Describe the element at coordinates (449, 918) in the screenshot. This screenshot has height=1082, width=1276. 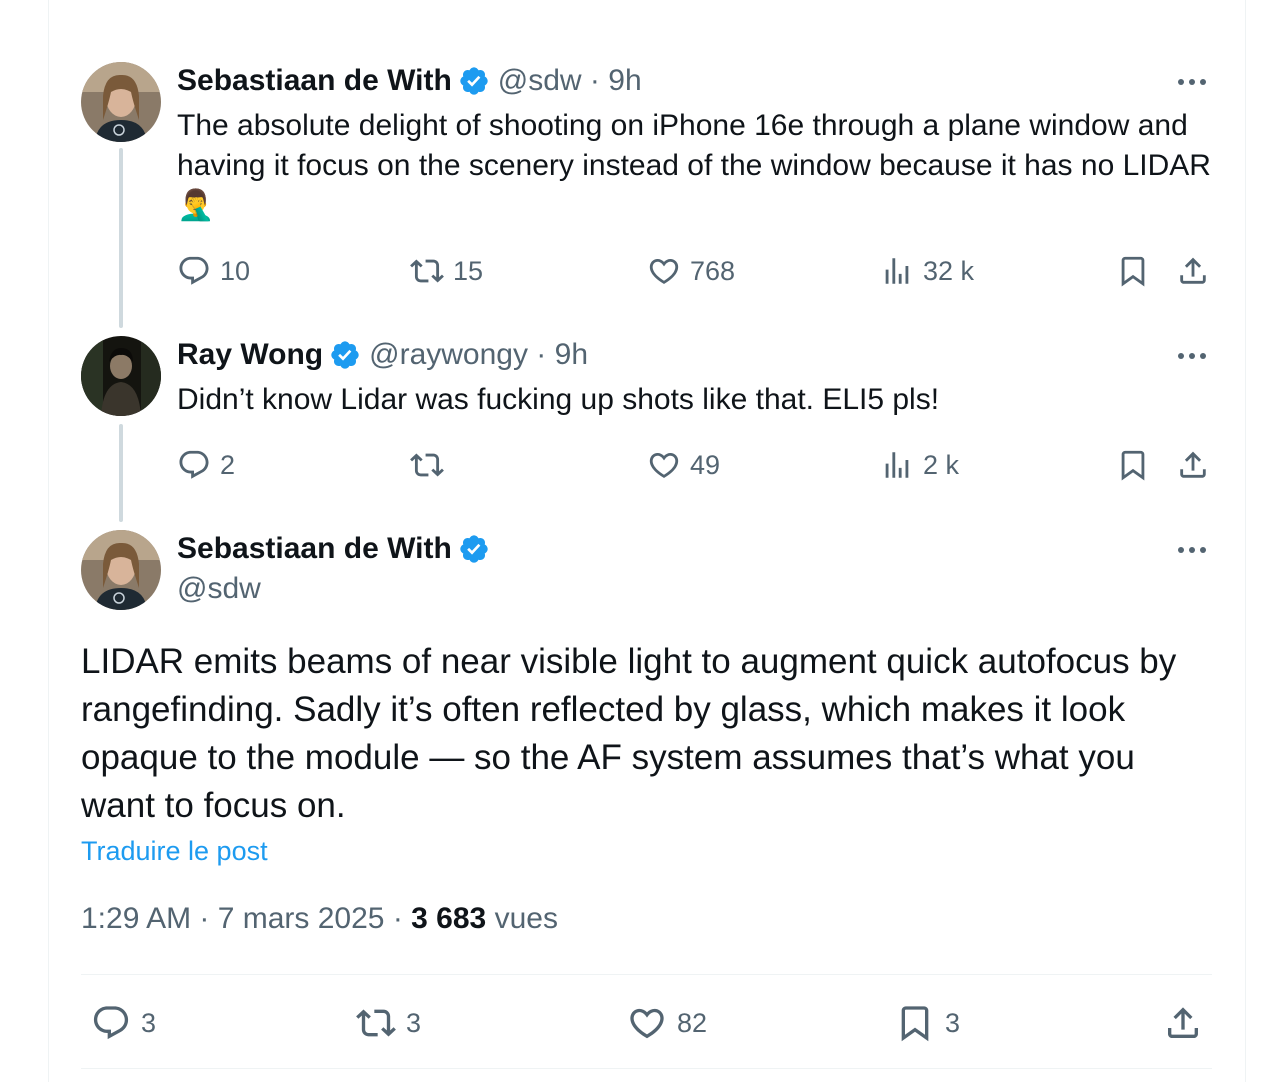
I see `views-count-bold: 3 683` at that location.